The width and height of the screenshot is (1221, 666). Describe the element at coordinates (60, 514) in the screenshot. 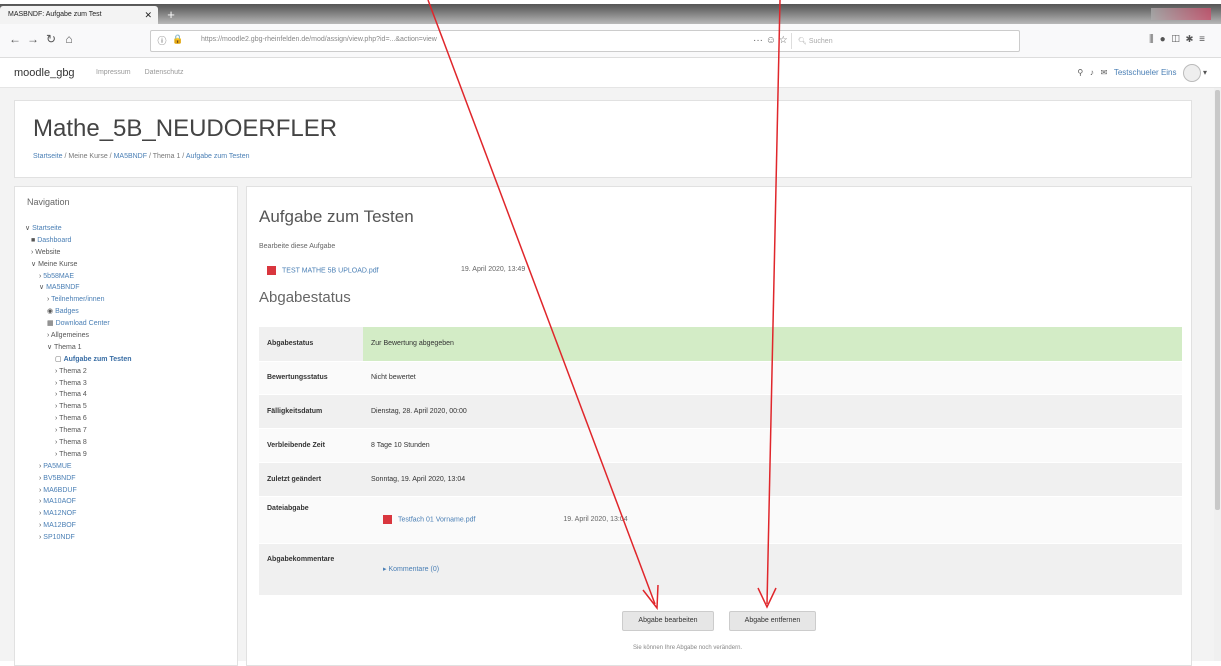

I see `sidebar-item-label: MA12NOF` at that location.